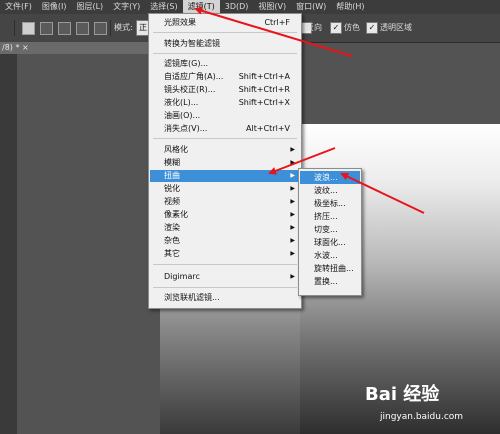  Describe the element at coordinates (182, 276) in the screenshot. I see `menu-item-label: Digimarc` at that location.